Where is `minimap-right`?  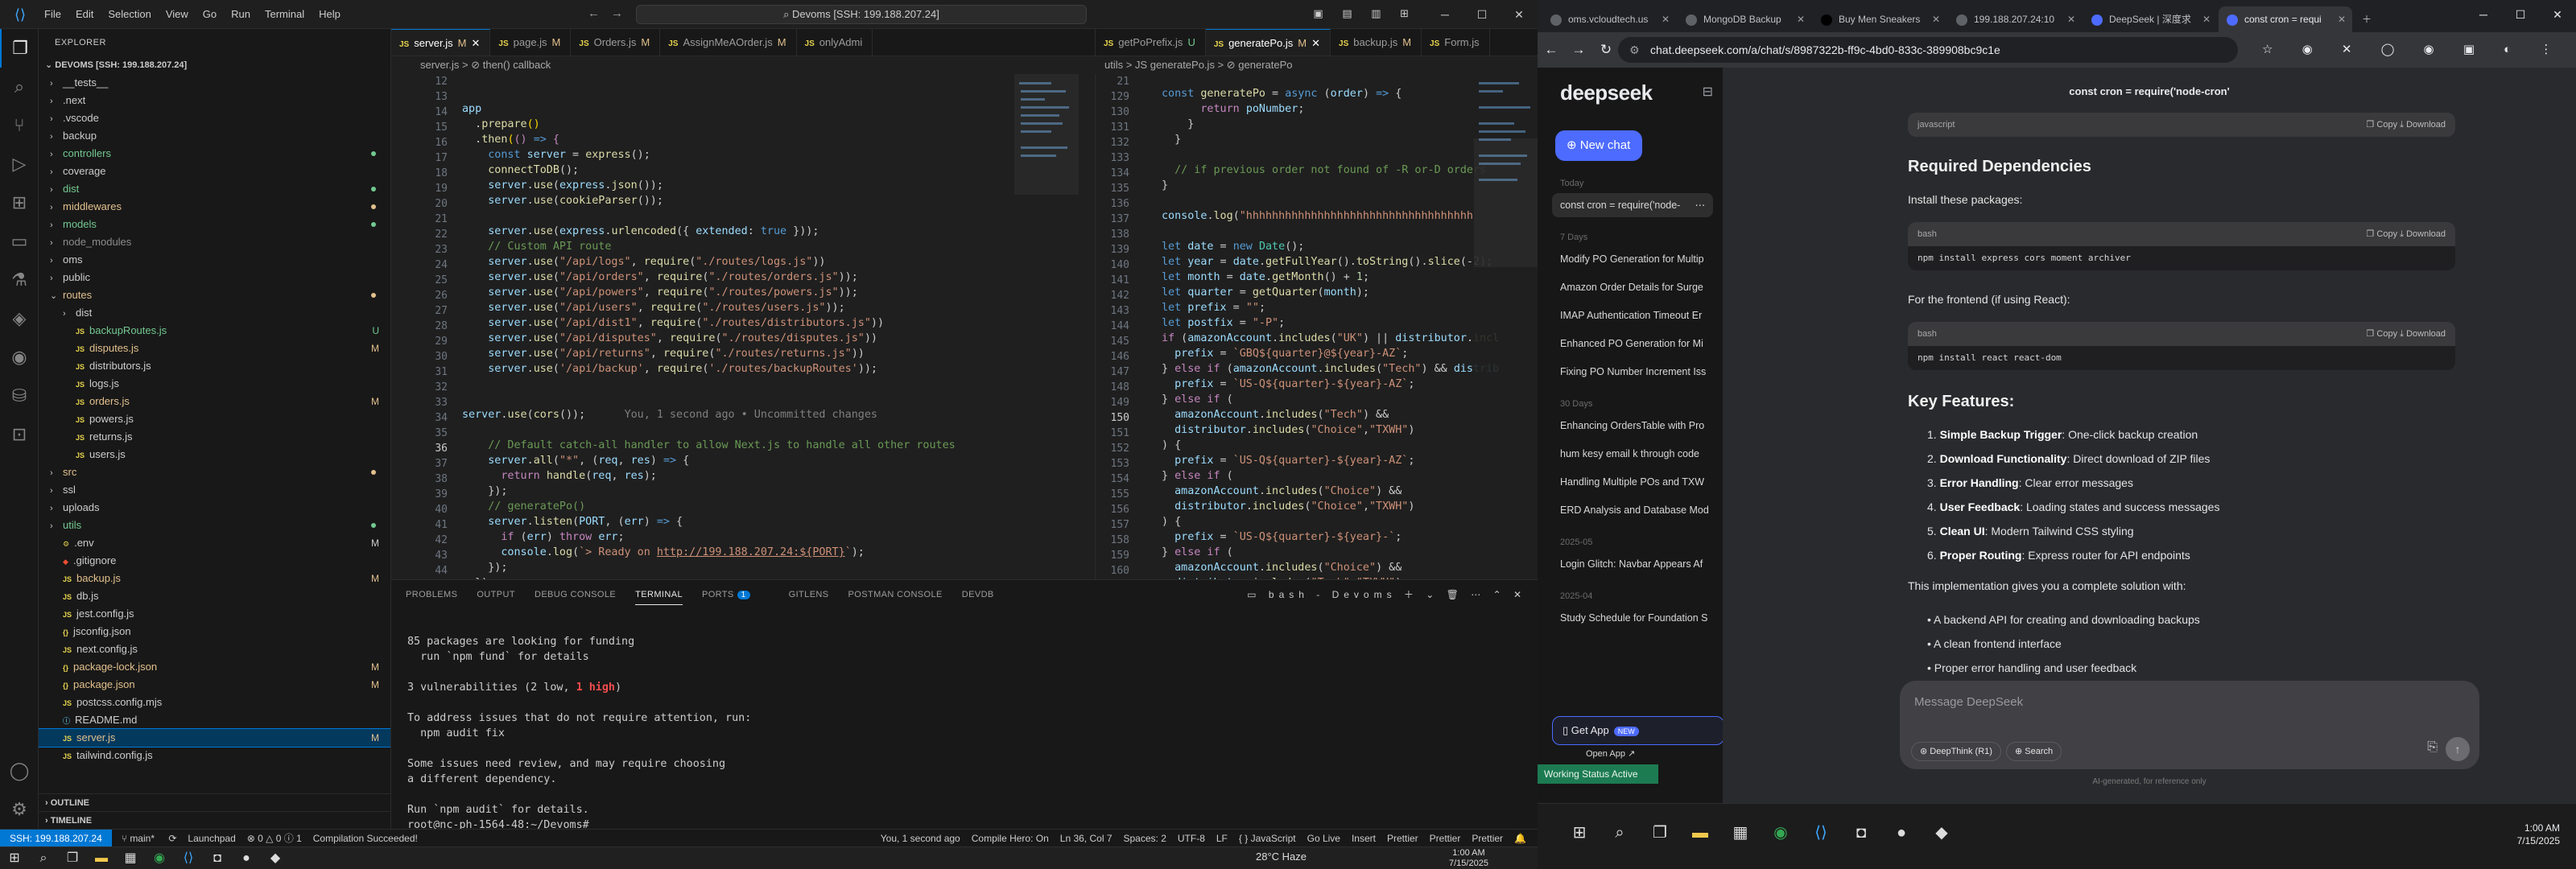 minimap-right is located at coordinates (1506, 326).